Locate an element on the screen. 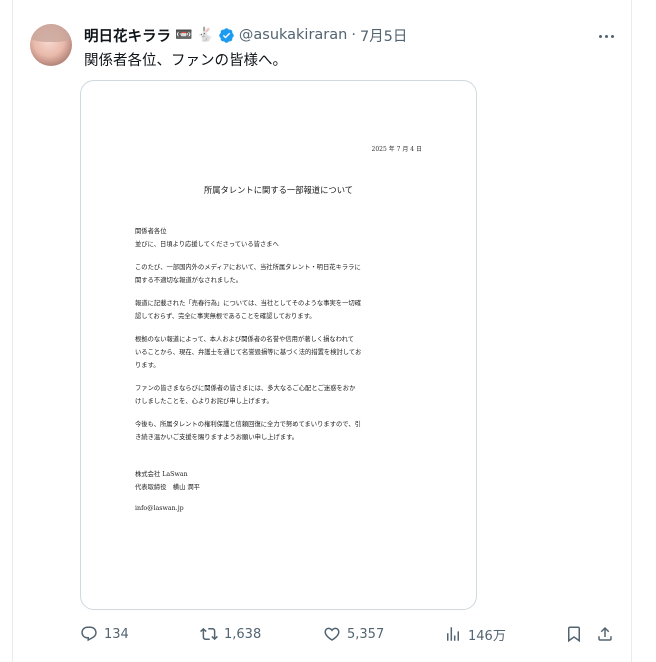  display-name: 明日花キララ is located at coordinates (127, 35).